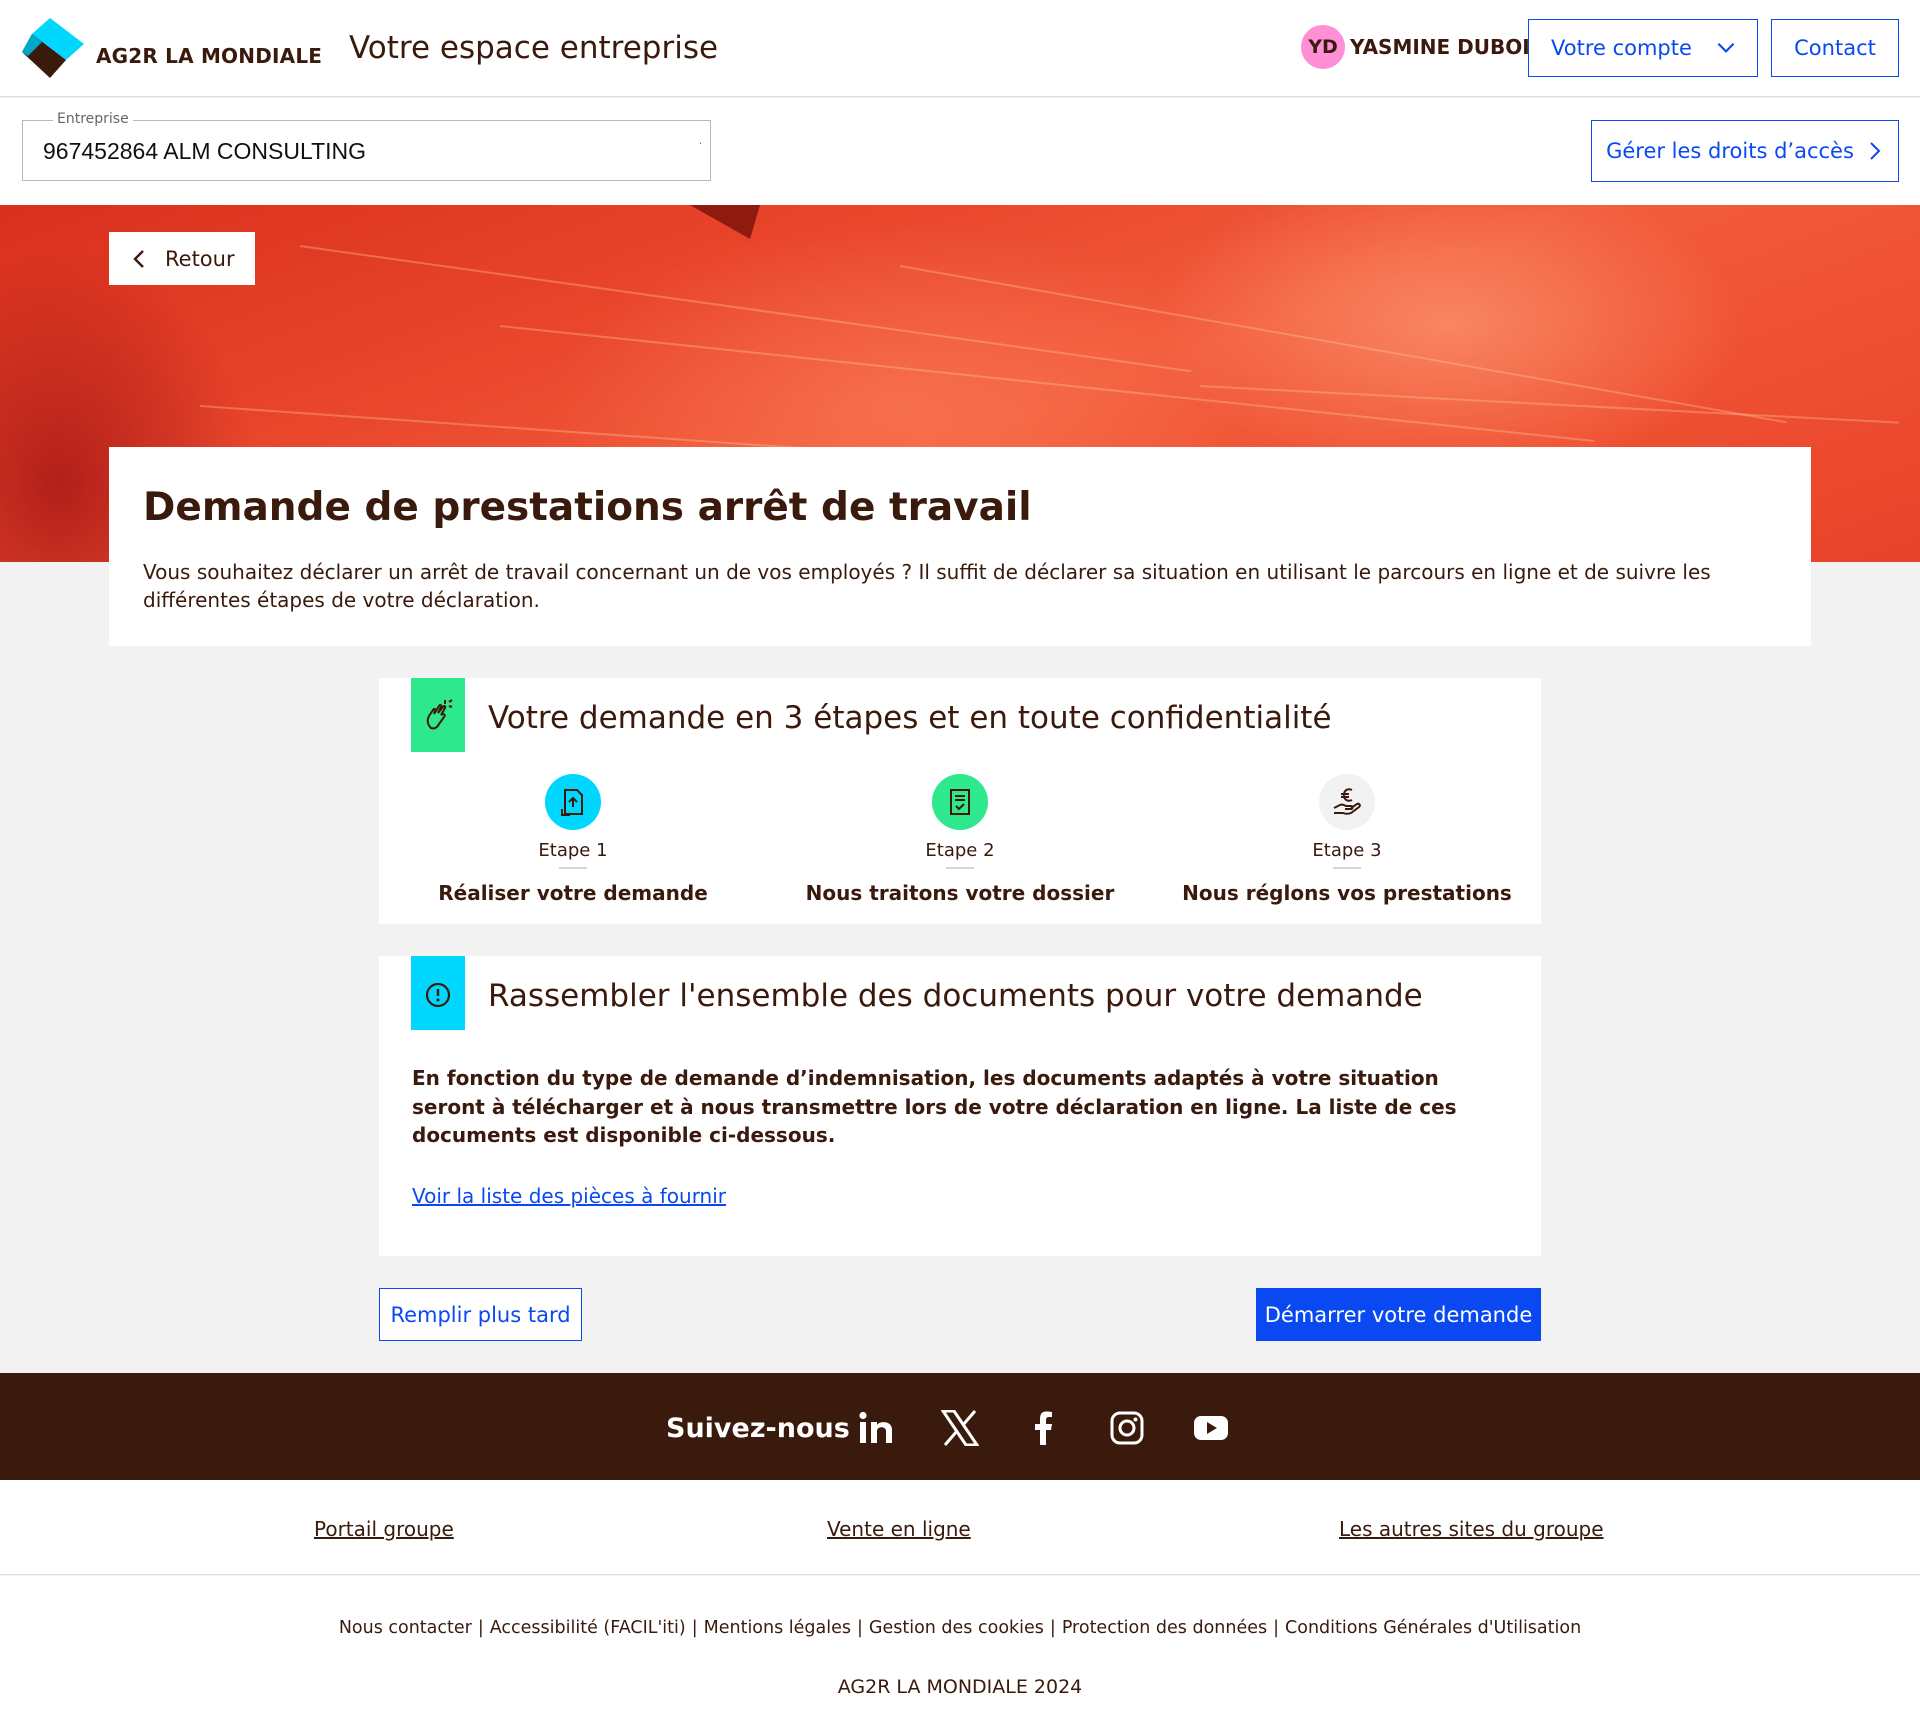 The width and height of the screenshot is (1920, 1735). I want to click on instagram-icon, so click(1127, 1428).